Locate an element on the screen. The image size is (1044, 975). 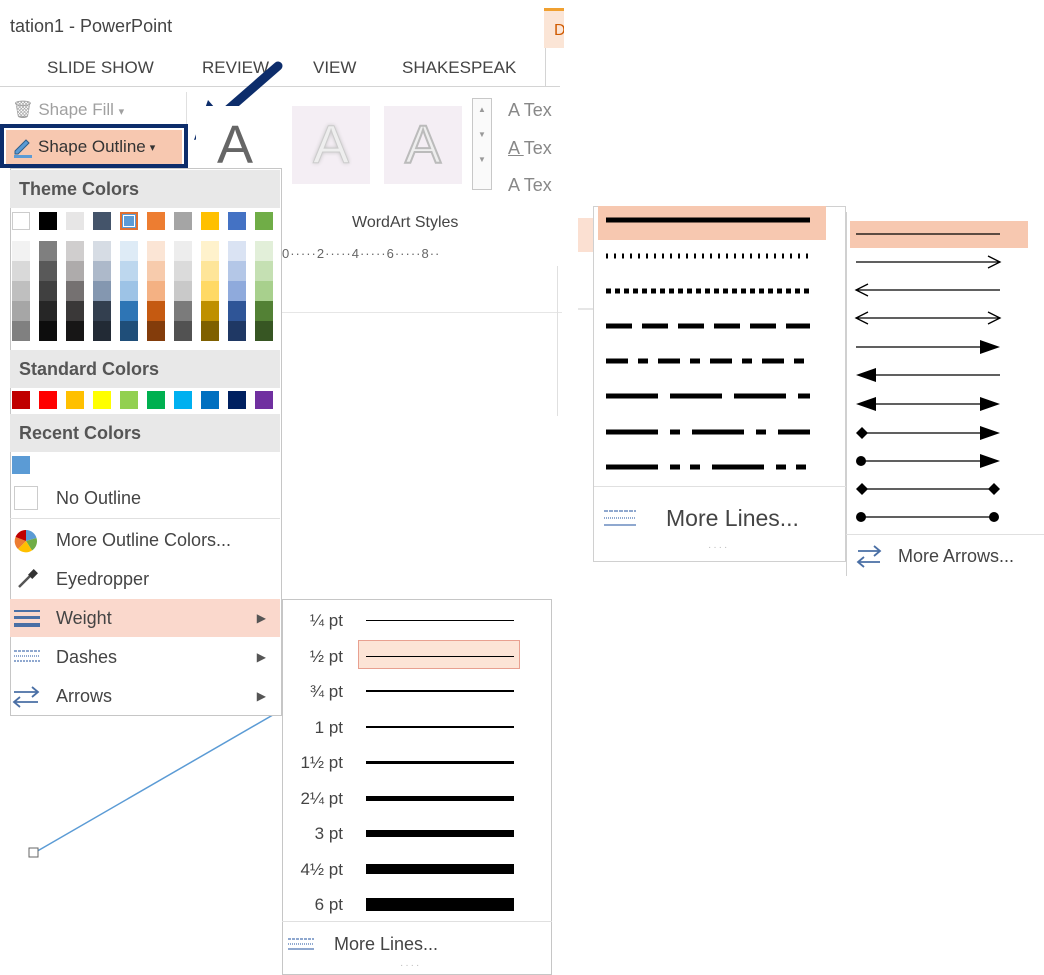
weight-option: 1½ pt is located at coordinates (416, 762).